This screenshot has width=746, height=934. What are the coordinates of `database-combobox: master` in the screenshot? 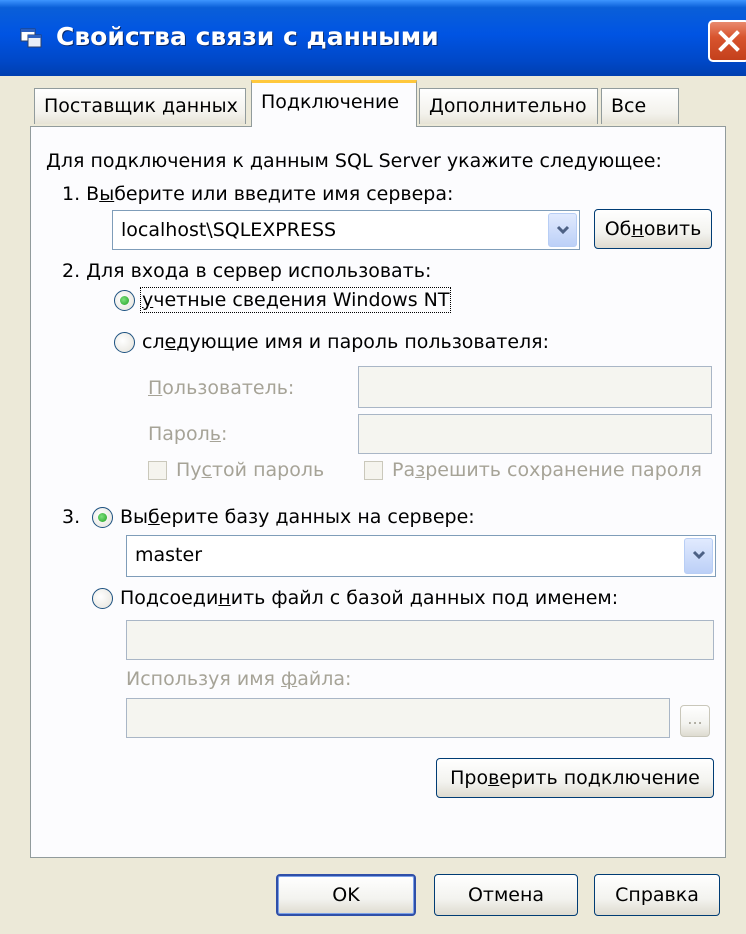 It's located at (421, 556).